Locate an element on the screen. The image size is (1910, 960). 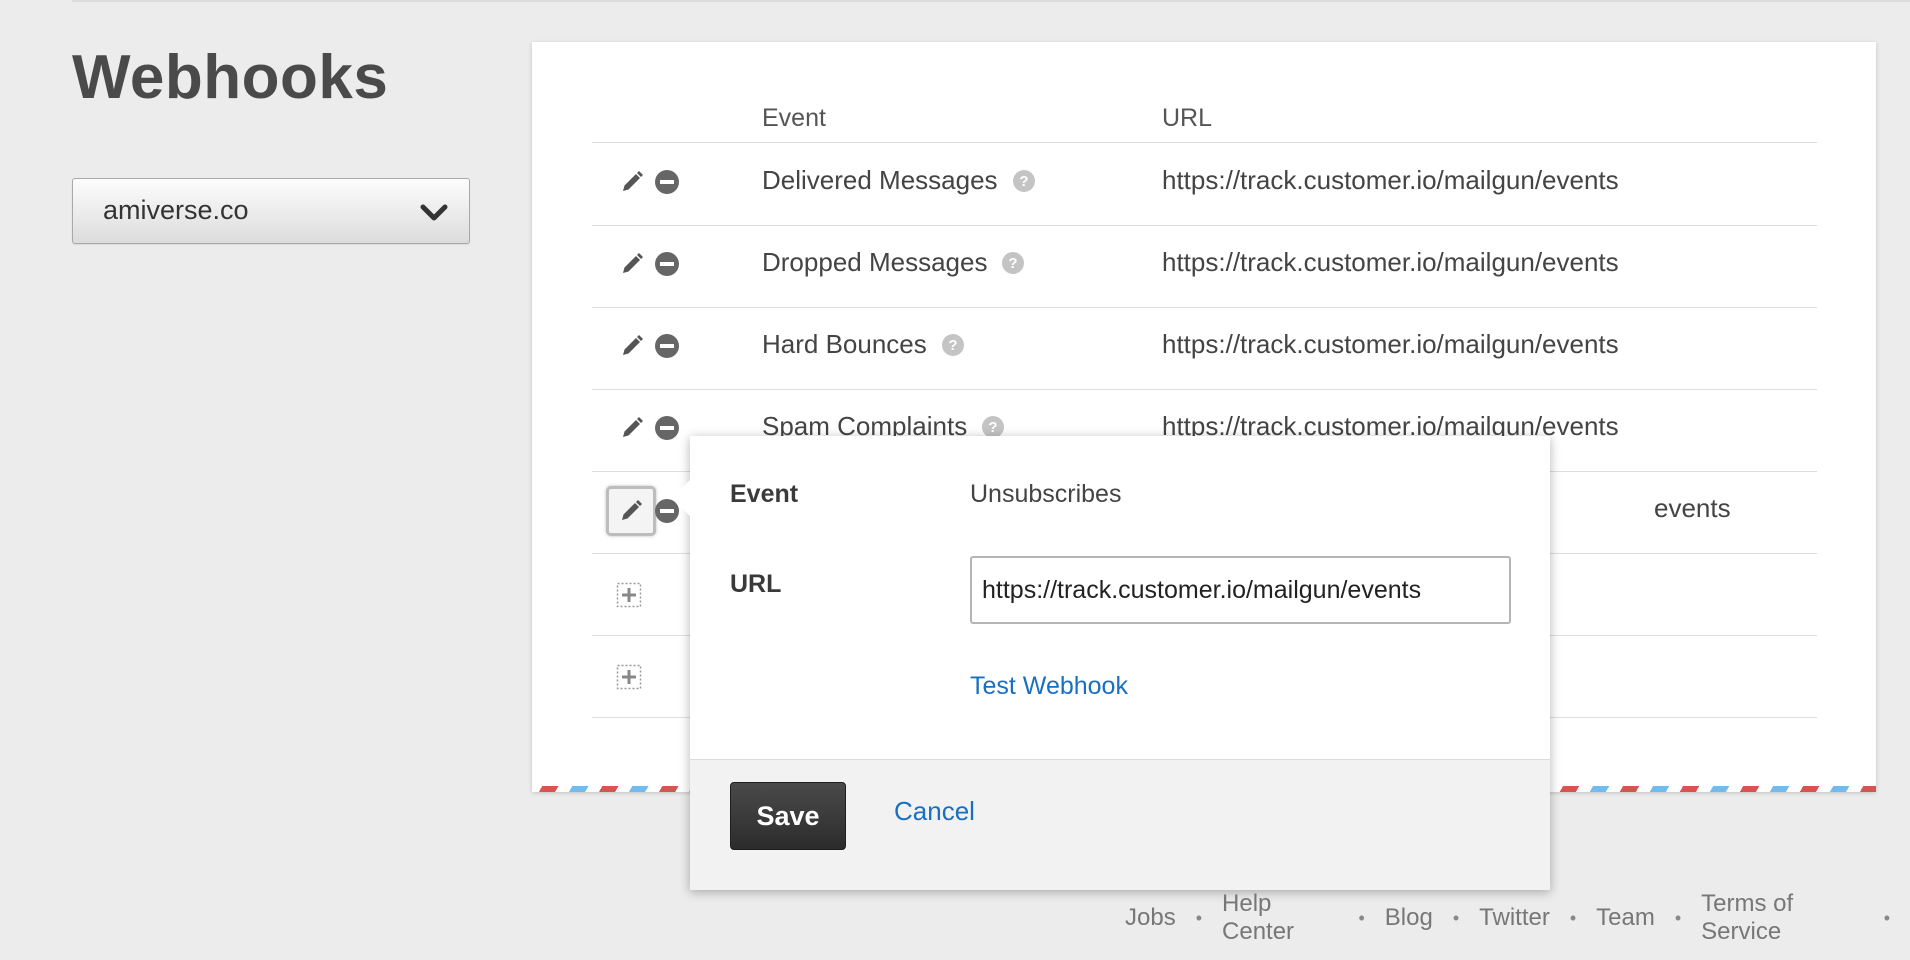
footer-link-twitter: Twitter is located at coordinates (1514, 918).